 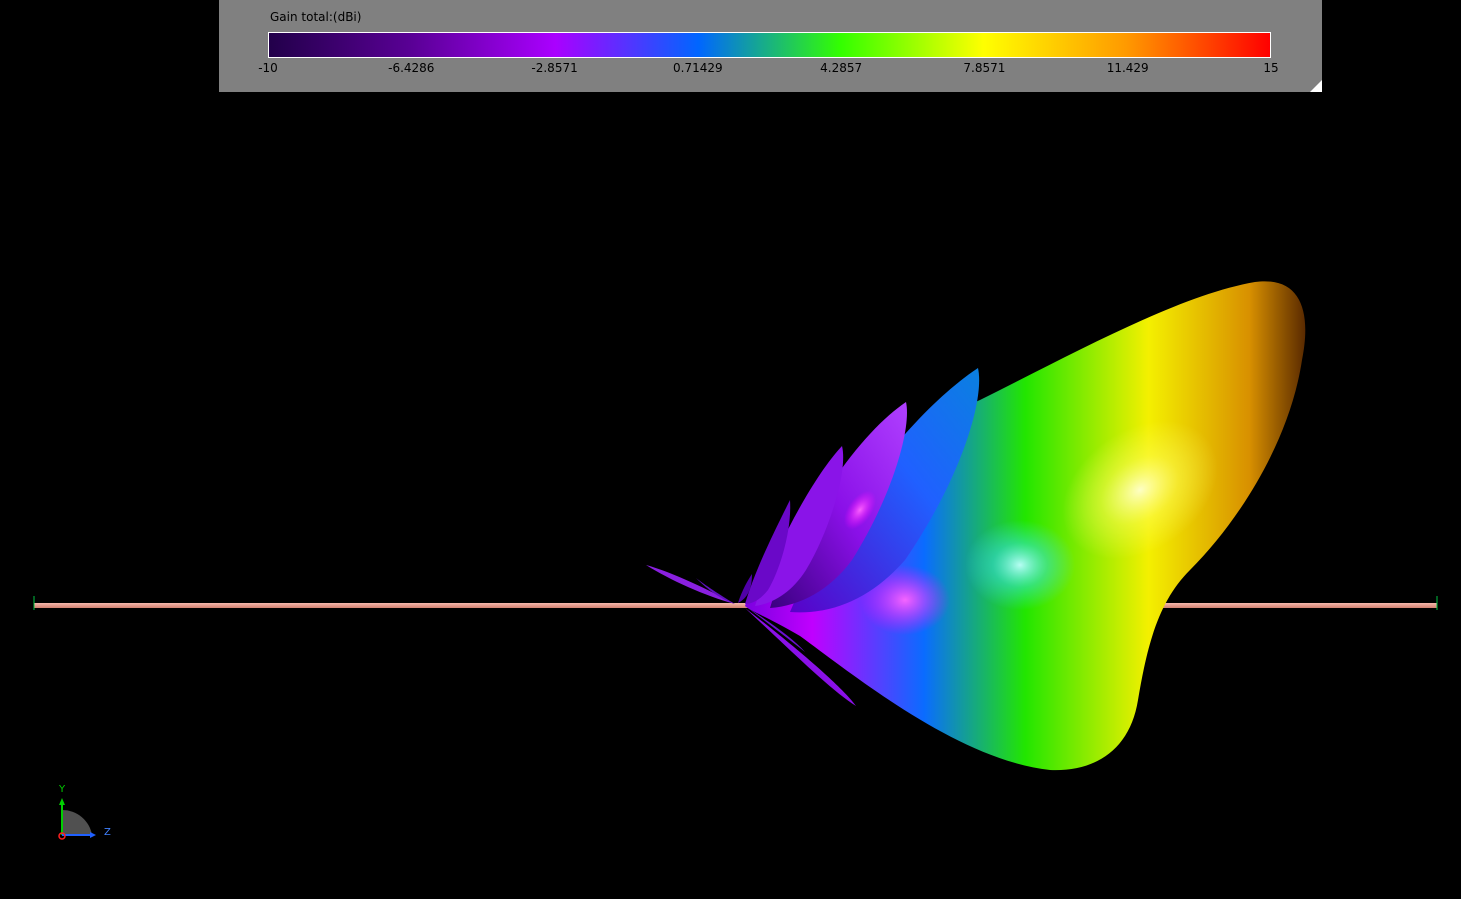 I want to click on triad-quadrant, so click(x=77, y=822).